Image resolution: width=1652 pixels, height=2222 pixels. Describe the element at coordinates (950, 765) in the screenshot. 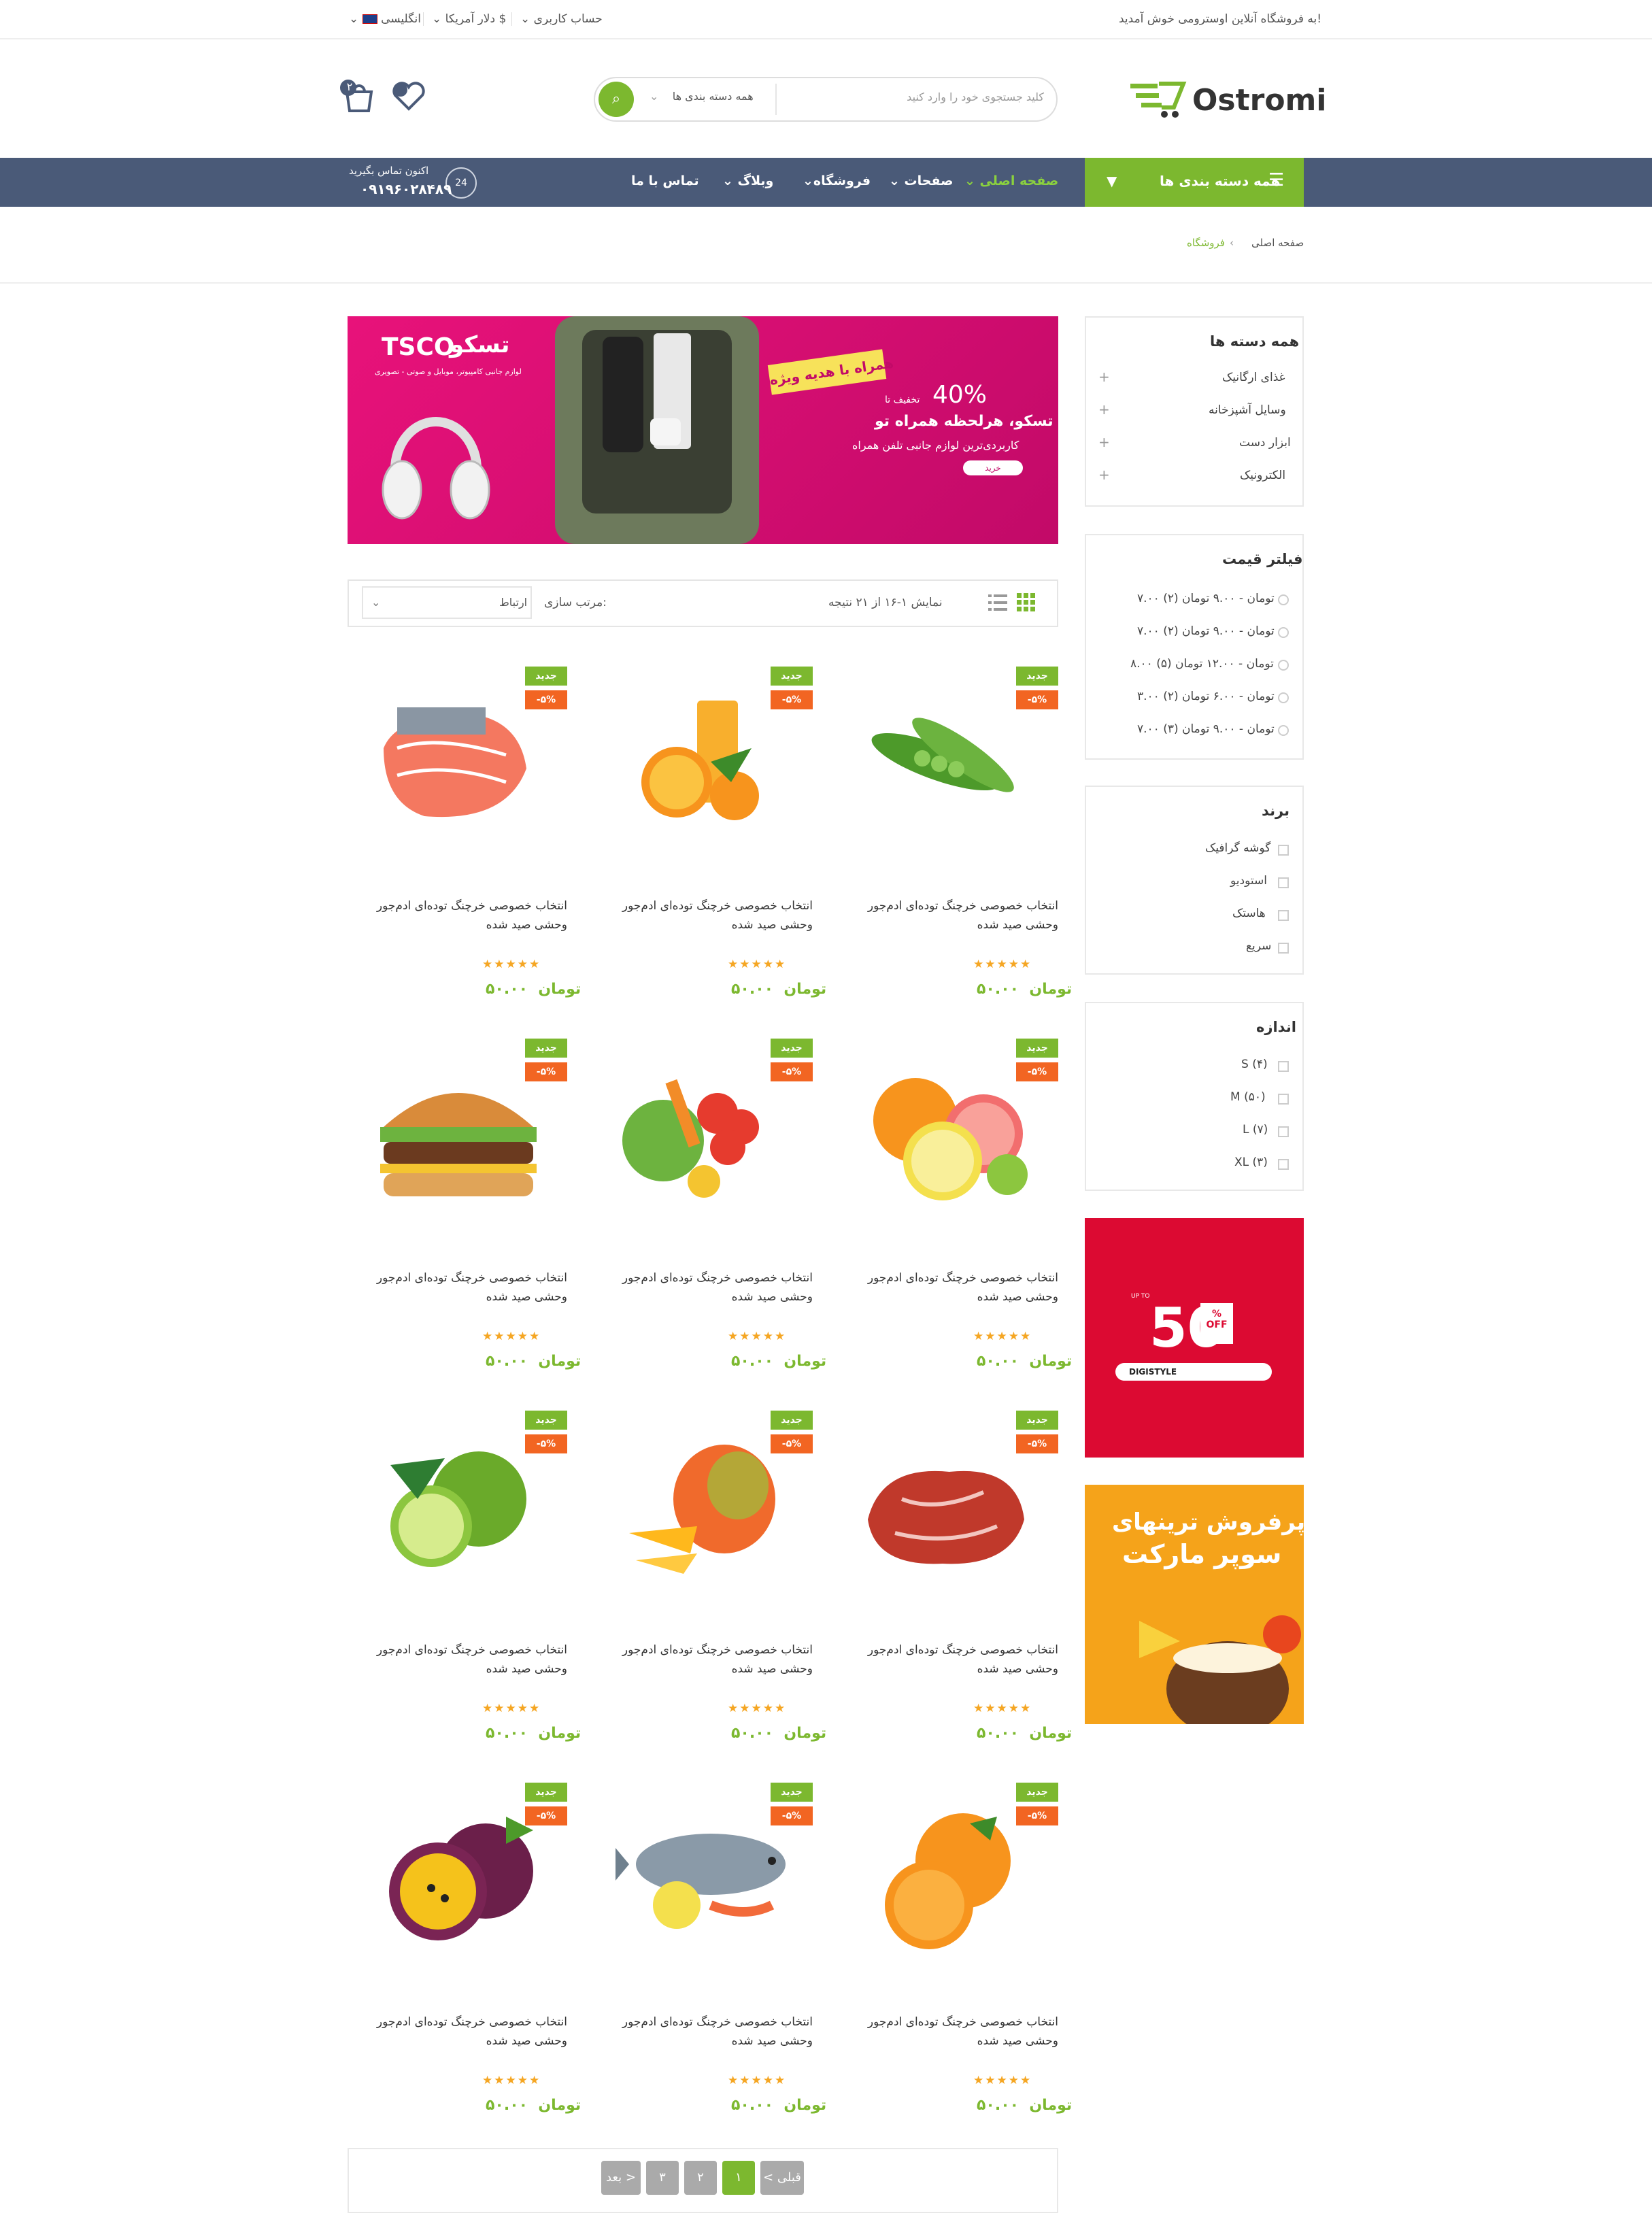

I see `peas-icon` at that location.